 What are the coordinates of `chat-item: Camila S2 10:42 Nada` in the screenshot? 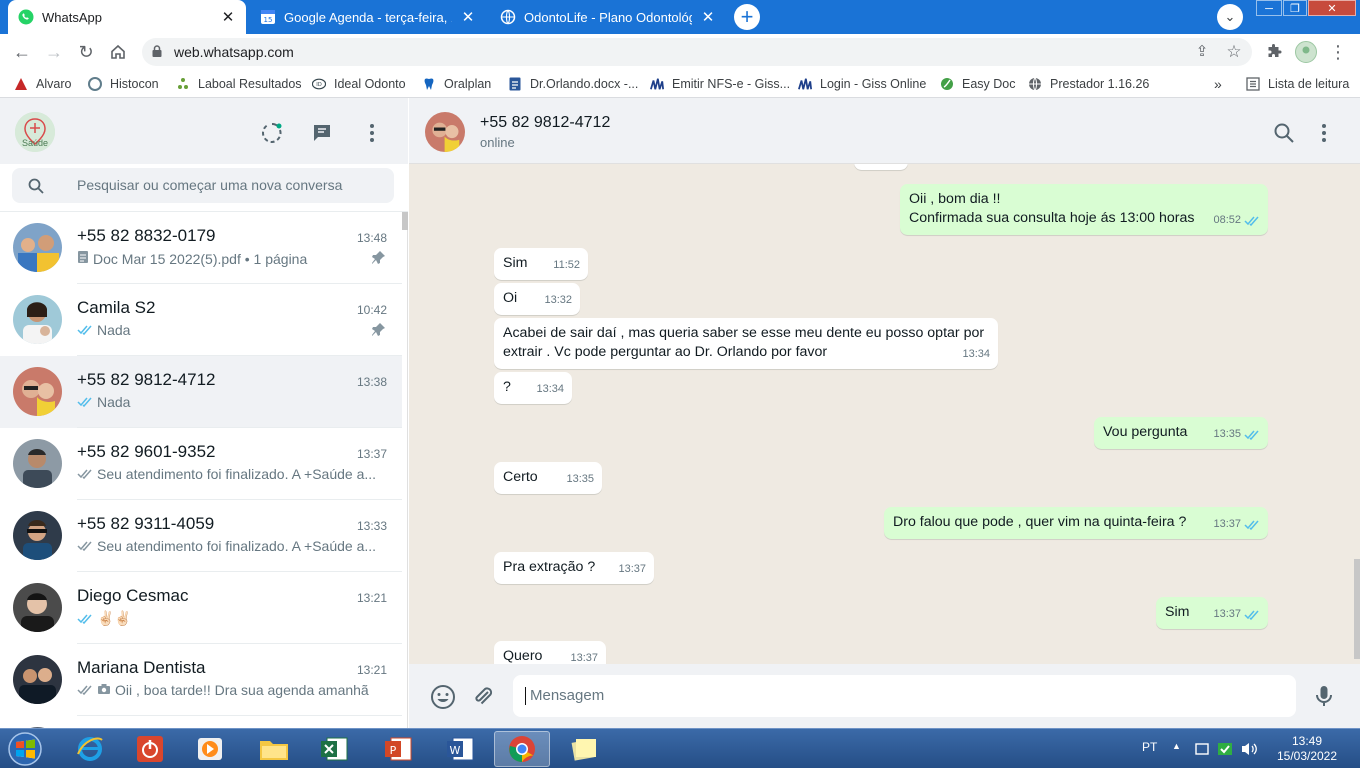 It's located at (201, 320).